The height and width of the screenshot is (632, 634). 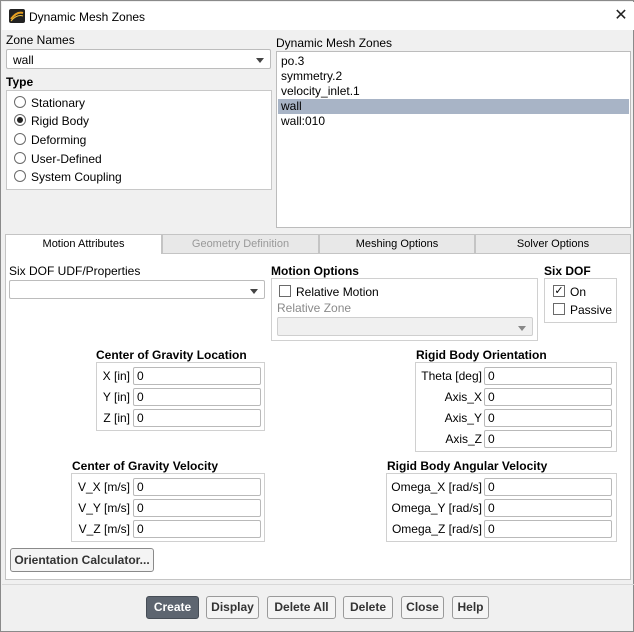 What do you see at coordinates (116, 376) in the screenshot?
I see `cg-x-label: X [in]` at bounding box center [116, 376].